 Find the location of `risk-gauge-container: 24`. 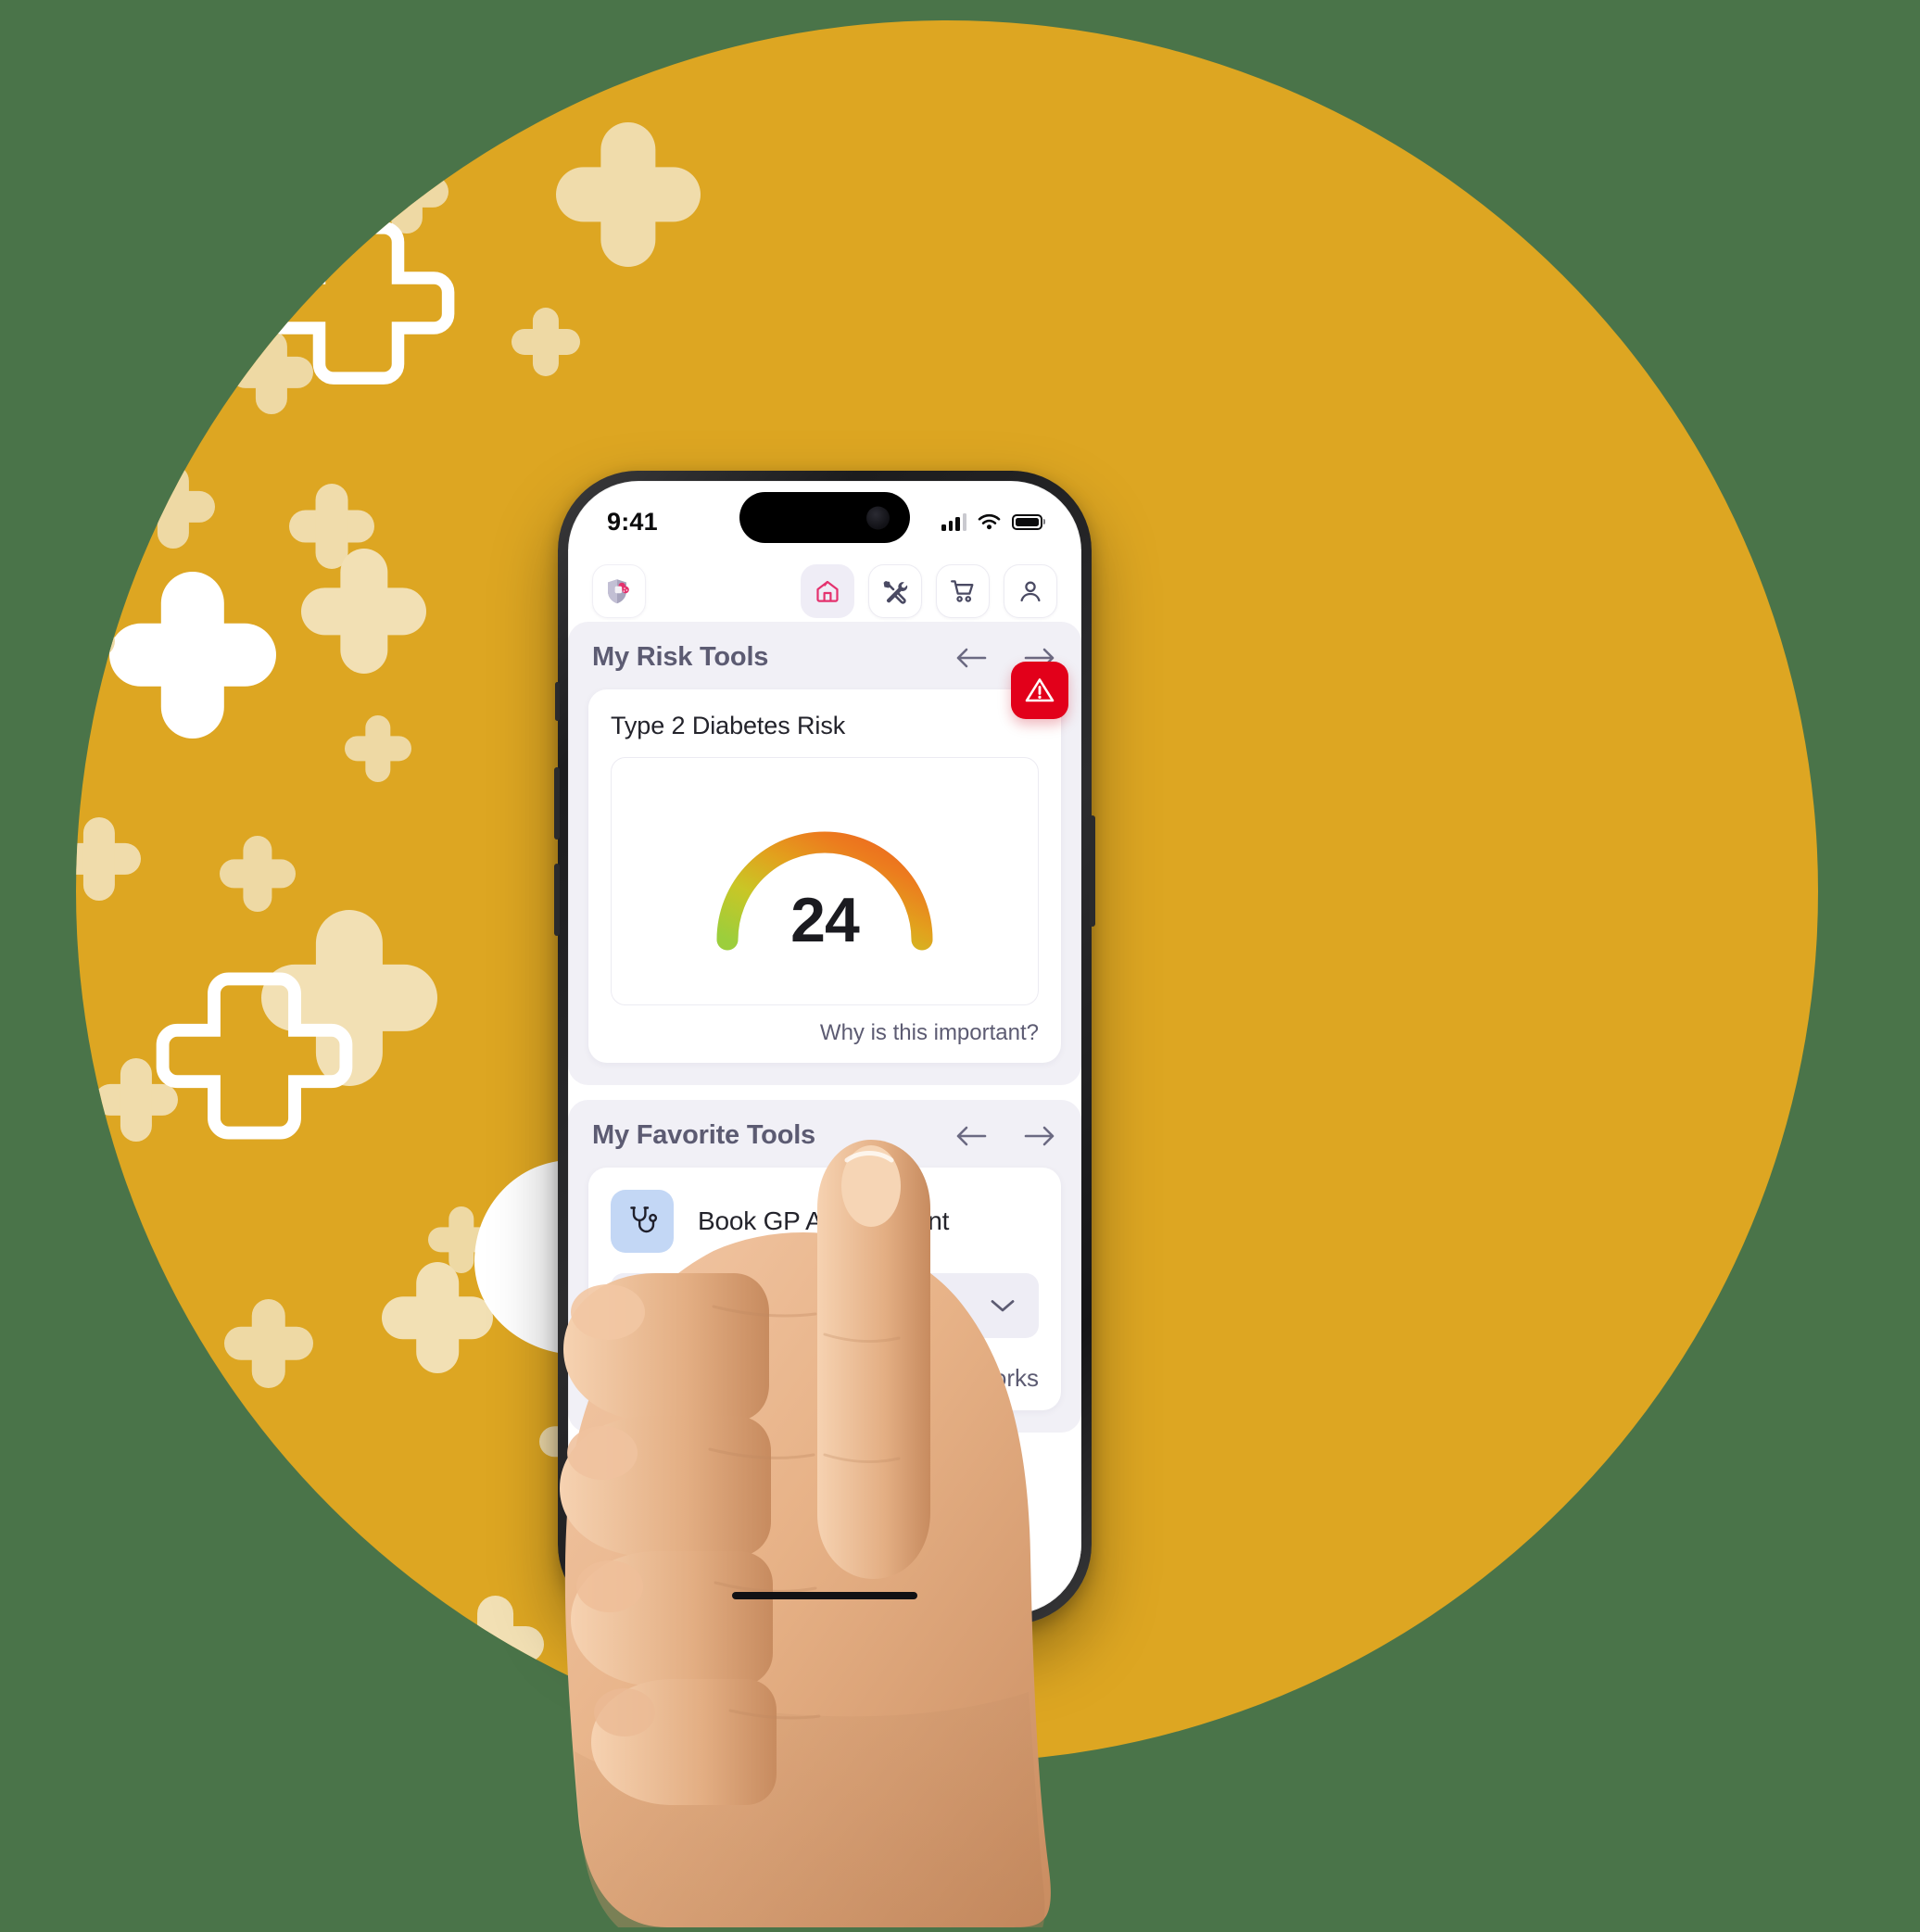

risk-gauge-container: 24 is located at coordinates (825, 881).